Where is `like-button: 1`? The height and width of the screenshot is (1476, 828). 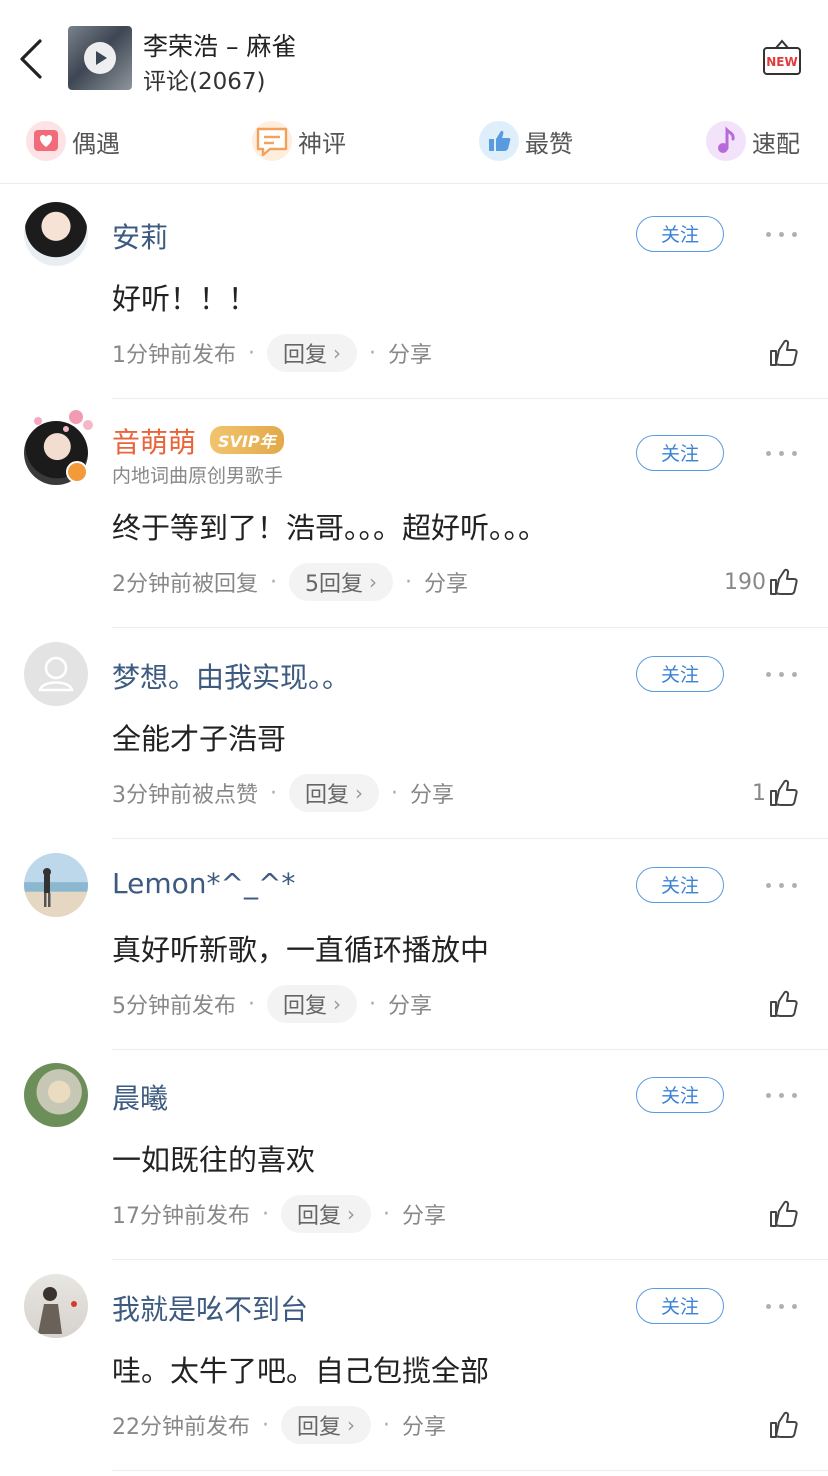 like-button: 1 is located at coordinates (776, 793).